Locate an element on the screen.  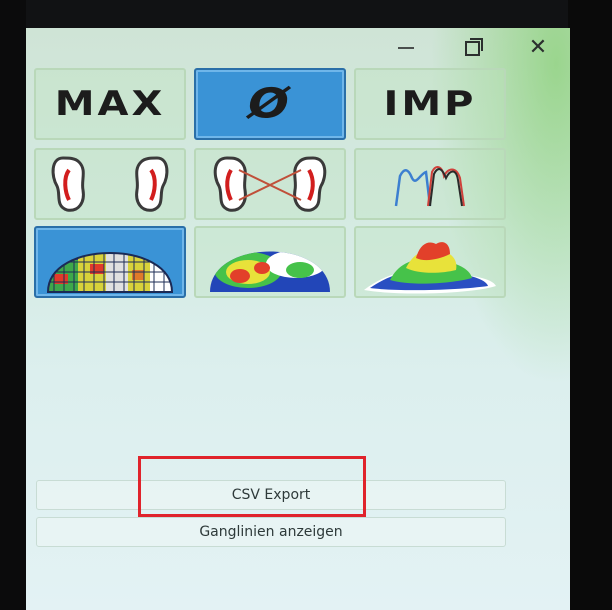
window-controls: ✕ is located at coordinates (472, 48).